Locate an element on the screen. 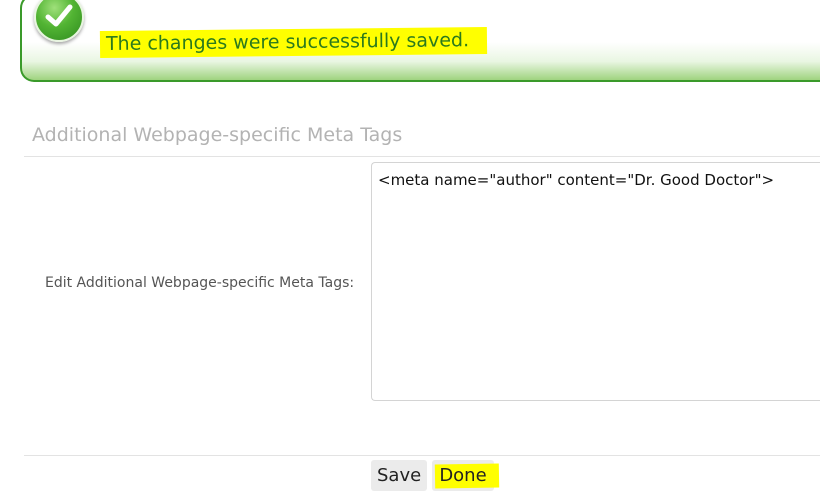 Image resolution: width=820 pixels, height=496 pixels. form-footer-divider is located at coordinates (422, 455).